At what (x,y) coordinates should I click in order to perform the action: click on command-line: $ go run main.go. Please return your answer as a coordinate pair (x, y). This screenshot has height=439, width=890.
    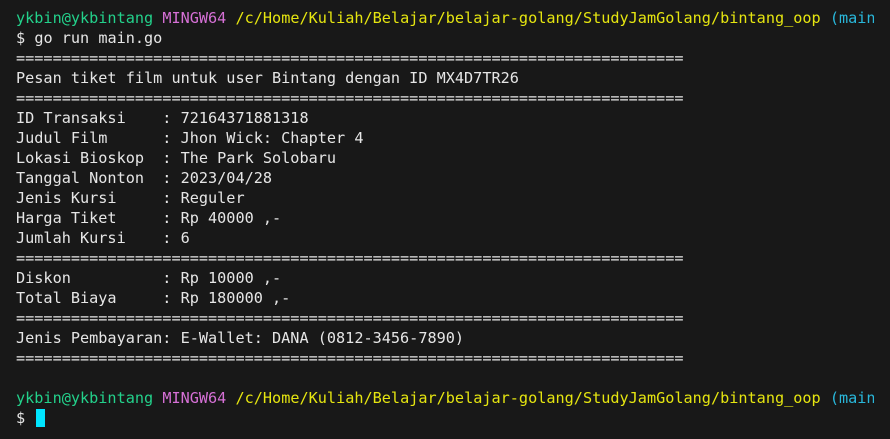
    Looking at the image, I should click on (445, 38).